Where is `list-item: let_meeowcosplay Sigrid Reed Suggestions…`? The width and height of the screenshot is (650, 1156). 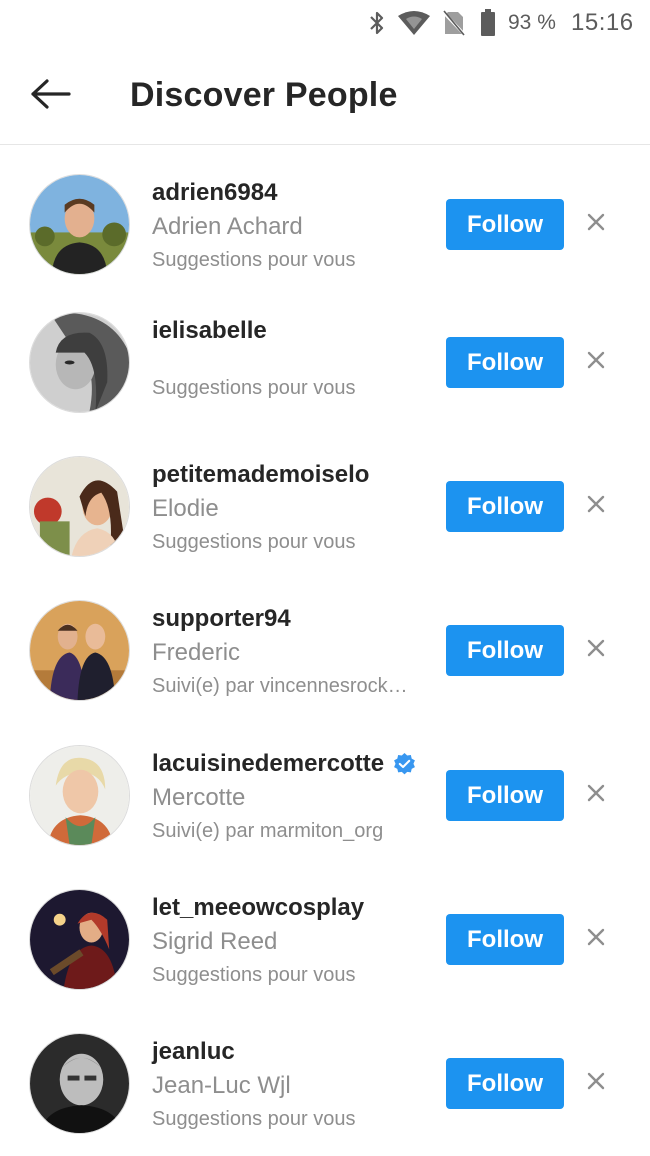 list-item: let_meeowcosplay Sigrid Reed Suggestions… is located at coordinates (325, 933).